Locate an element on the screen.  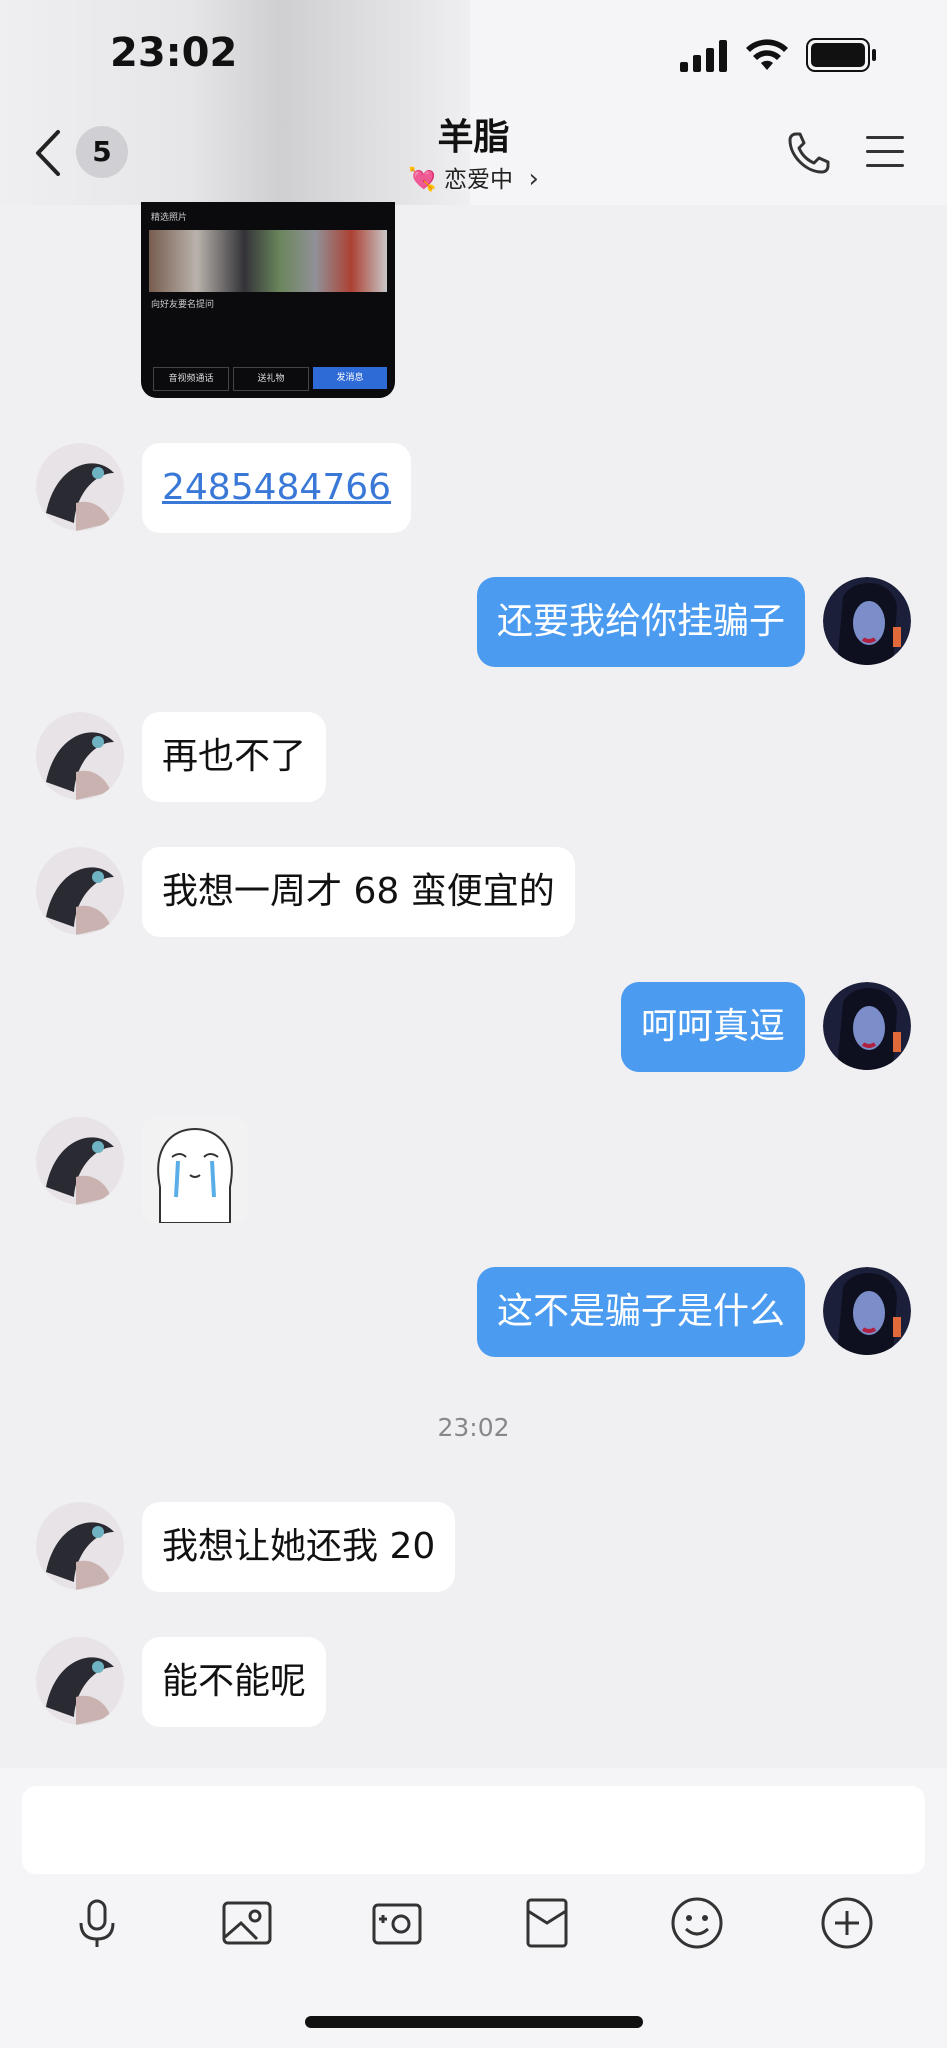
status-time: 23:02 is located at coordinates (174, 53).